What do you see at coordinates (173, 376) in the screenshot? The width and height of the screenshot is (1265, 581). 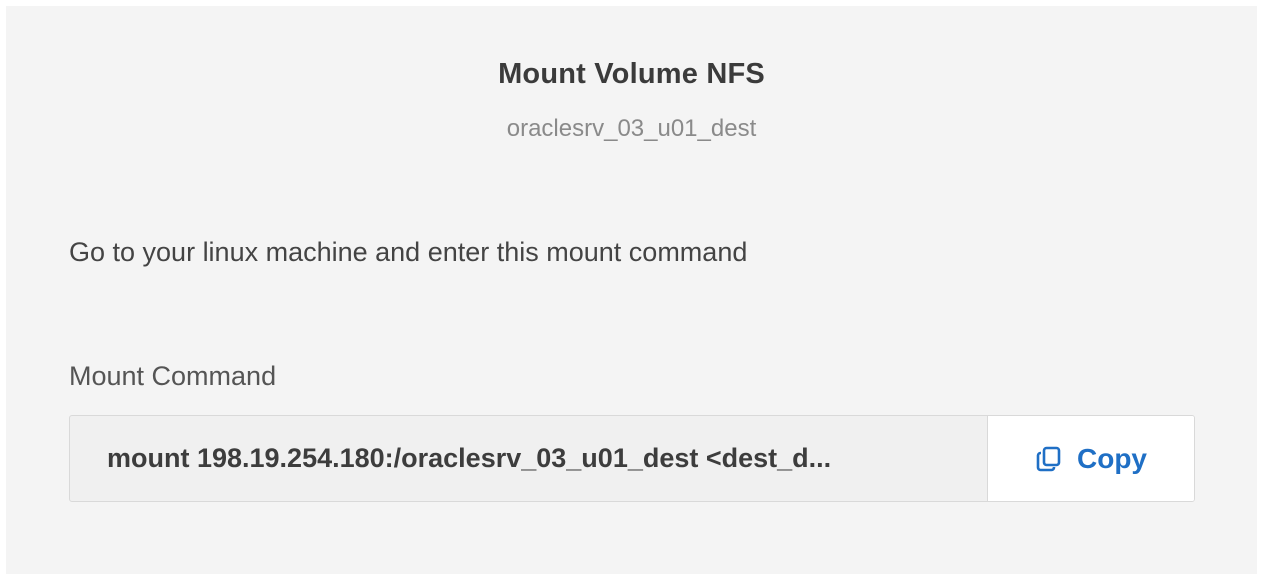 I see `mount-command-label: Mount Command` at bounding box center [173, 376].